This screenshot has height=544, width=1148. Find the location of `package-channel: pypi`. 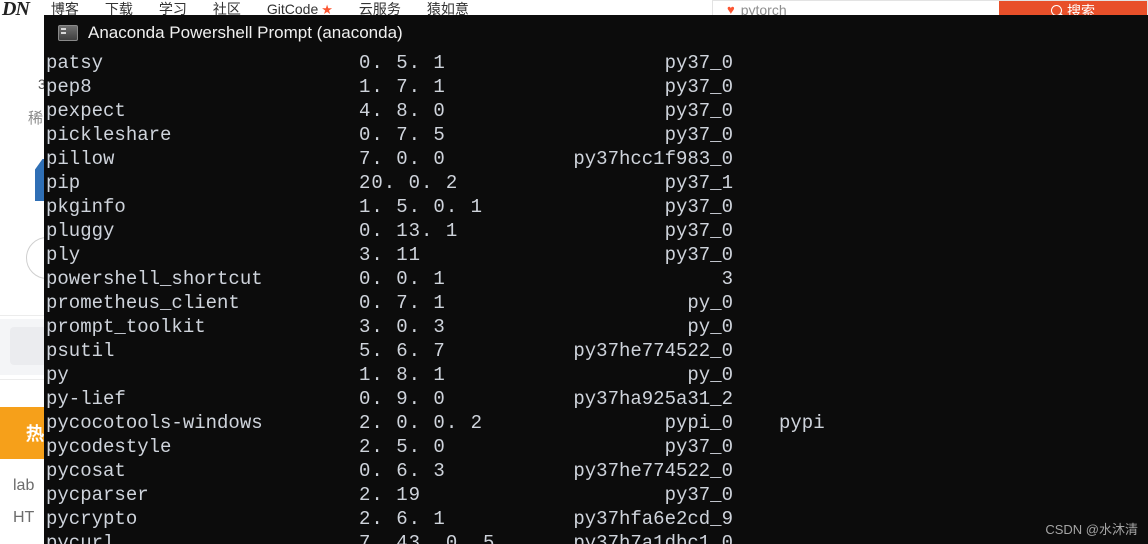

package-channel: pypi is located at coordinates (802, 423).